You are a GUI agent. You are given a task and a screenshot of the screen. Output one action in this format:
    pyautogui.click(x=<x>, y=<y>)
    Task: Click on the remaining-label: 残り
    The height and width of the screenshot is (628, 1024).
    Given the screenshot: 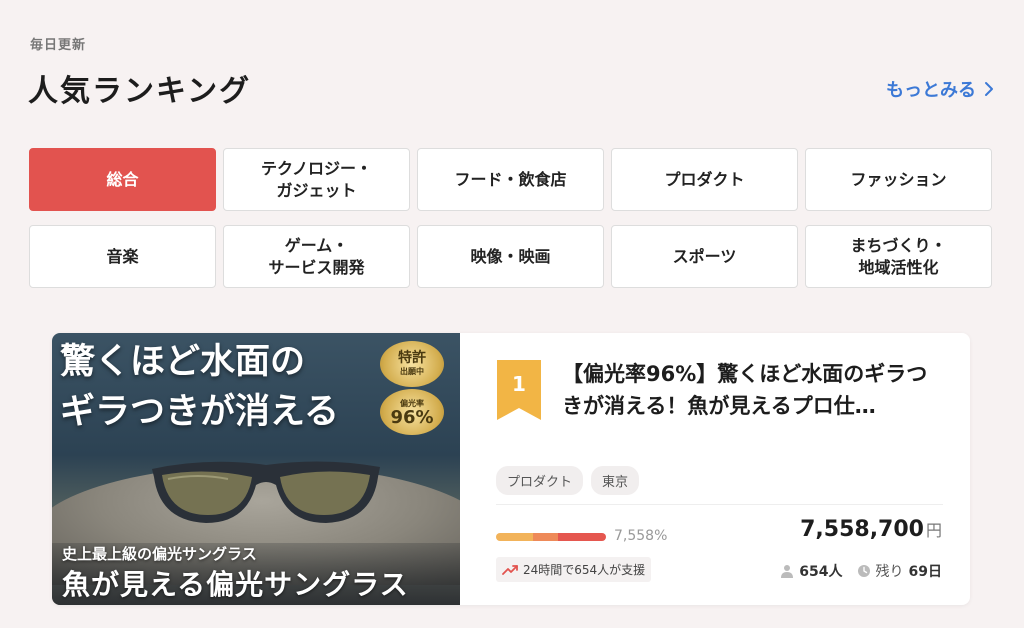 What is the action you would take?
    pyautogui.click(x=889, y=572)
    